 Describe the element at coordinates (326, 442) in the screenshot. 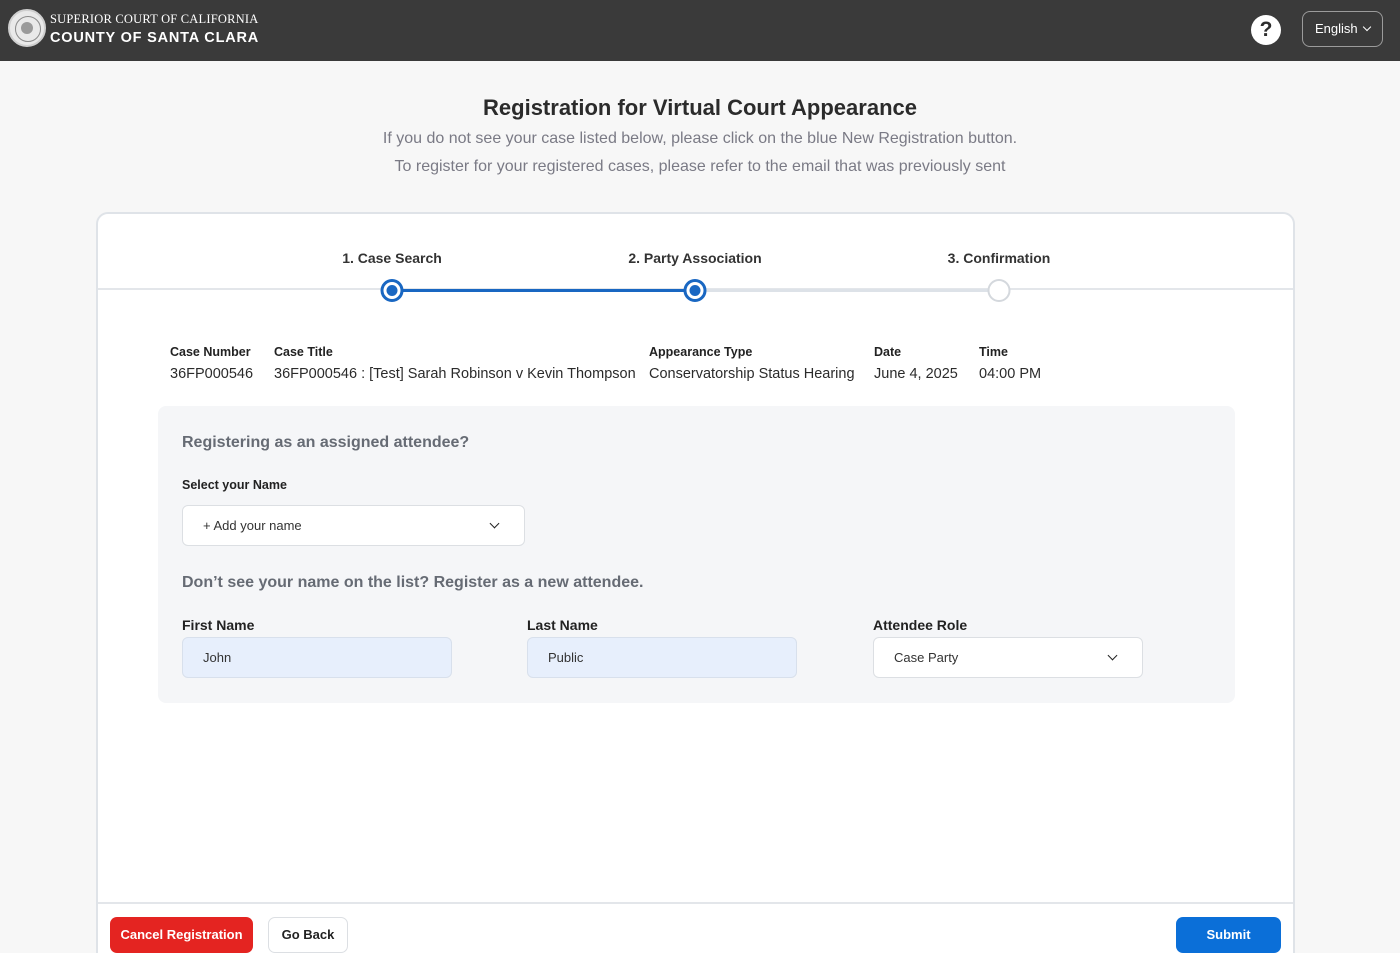

I see `assigned-attendee-heading: Registering as an assigned attendee?` at that location.